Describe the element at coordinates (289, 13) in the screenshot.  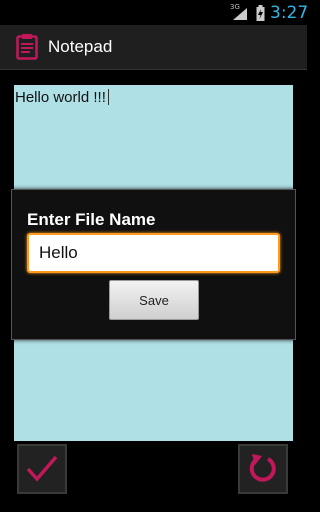
I see `clock: 3:27` at that location.